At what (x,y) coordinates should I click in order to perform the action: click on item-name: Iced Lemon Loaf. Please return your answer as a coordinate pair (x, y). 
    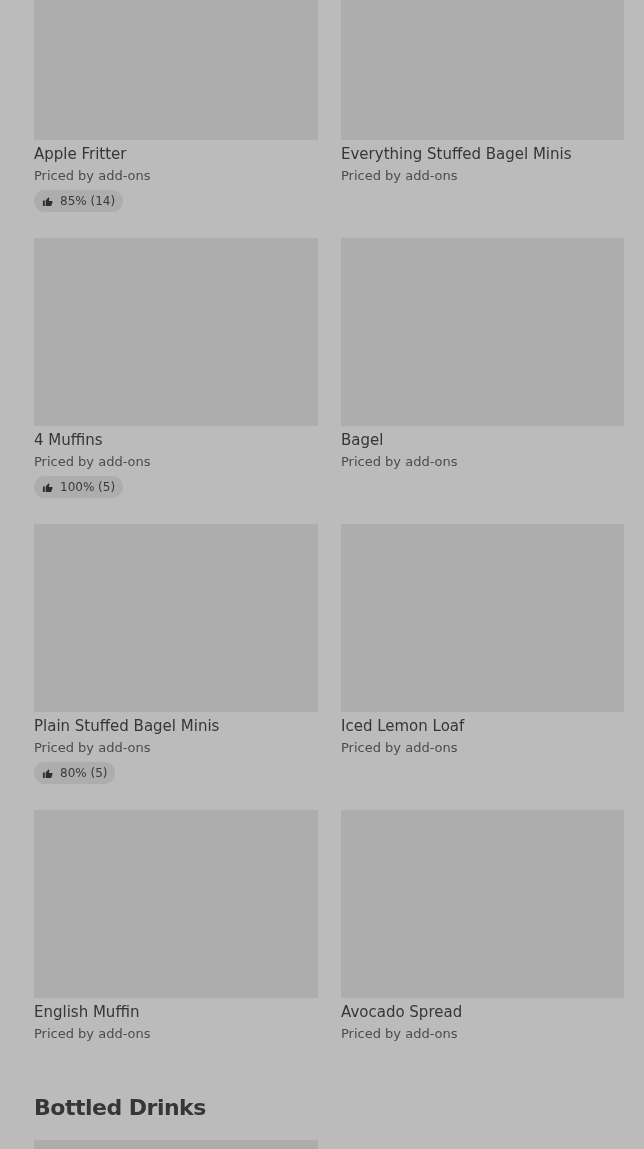
    Looking at the image, I should click on (403, 726).